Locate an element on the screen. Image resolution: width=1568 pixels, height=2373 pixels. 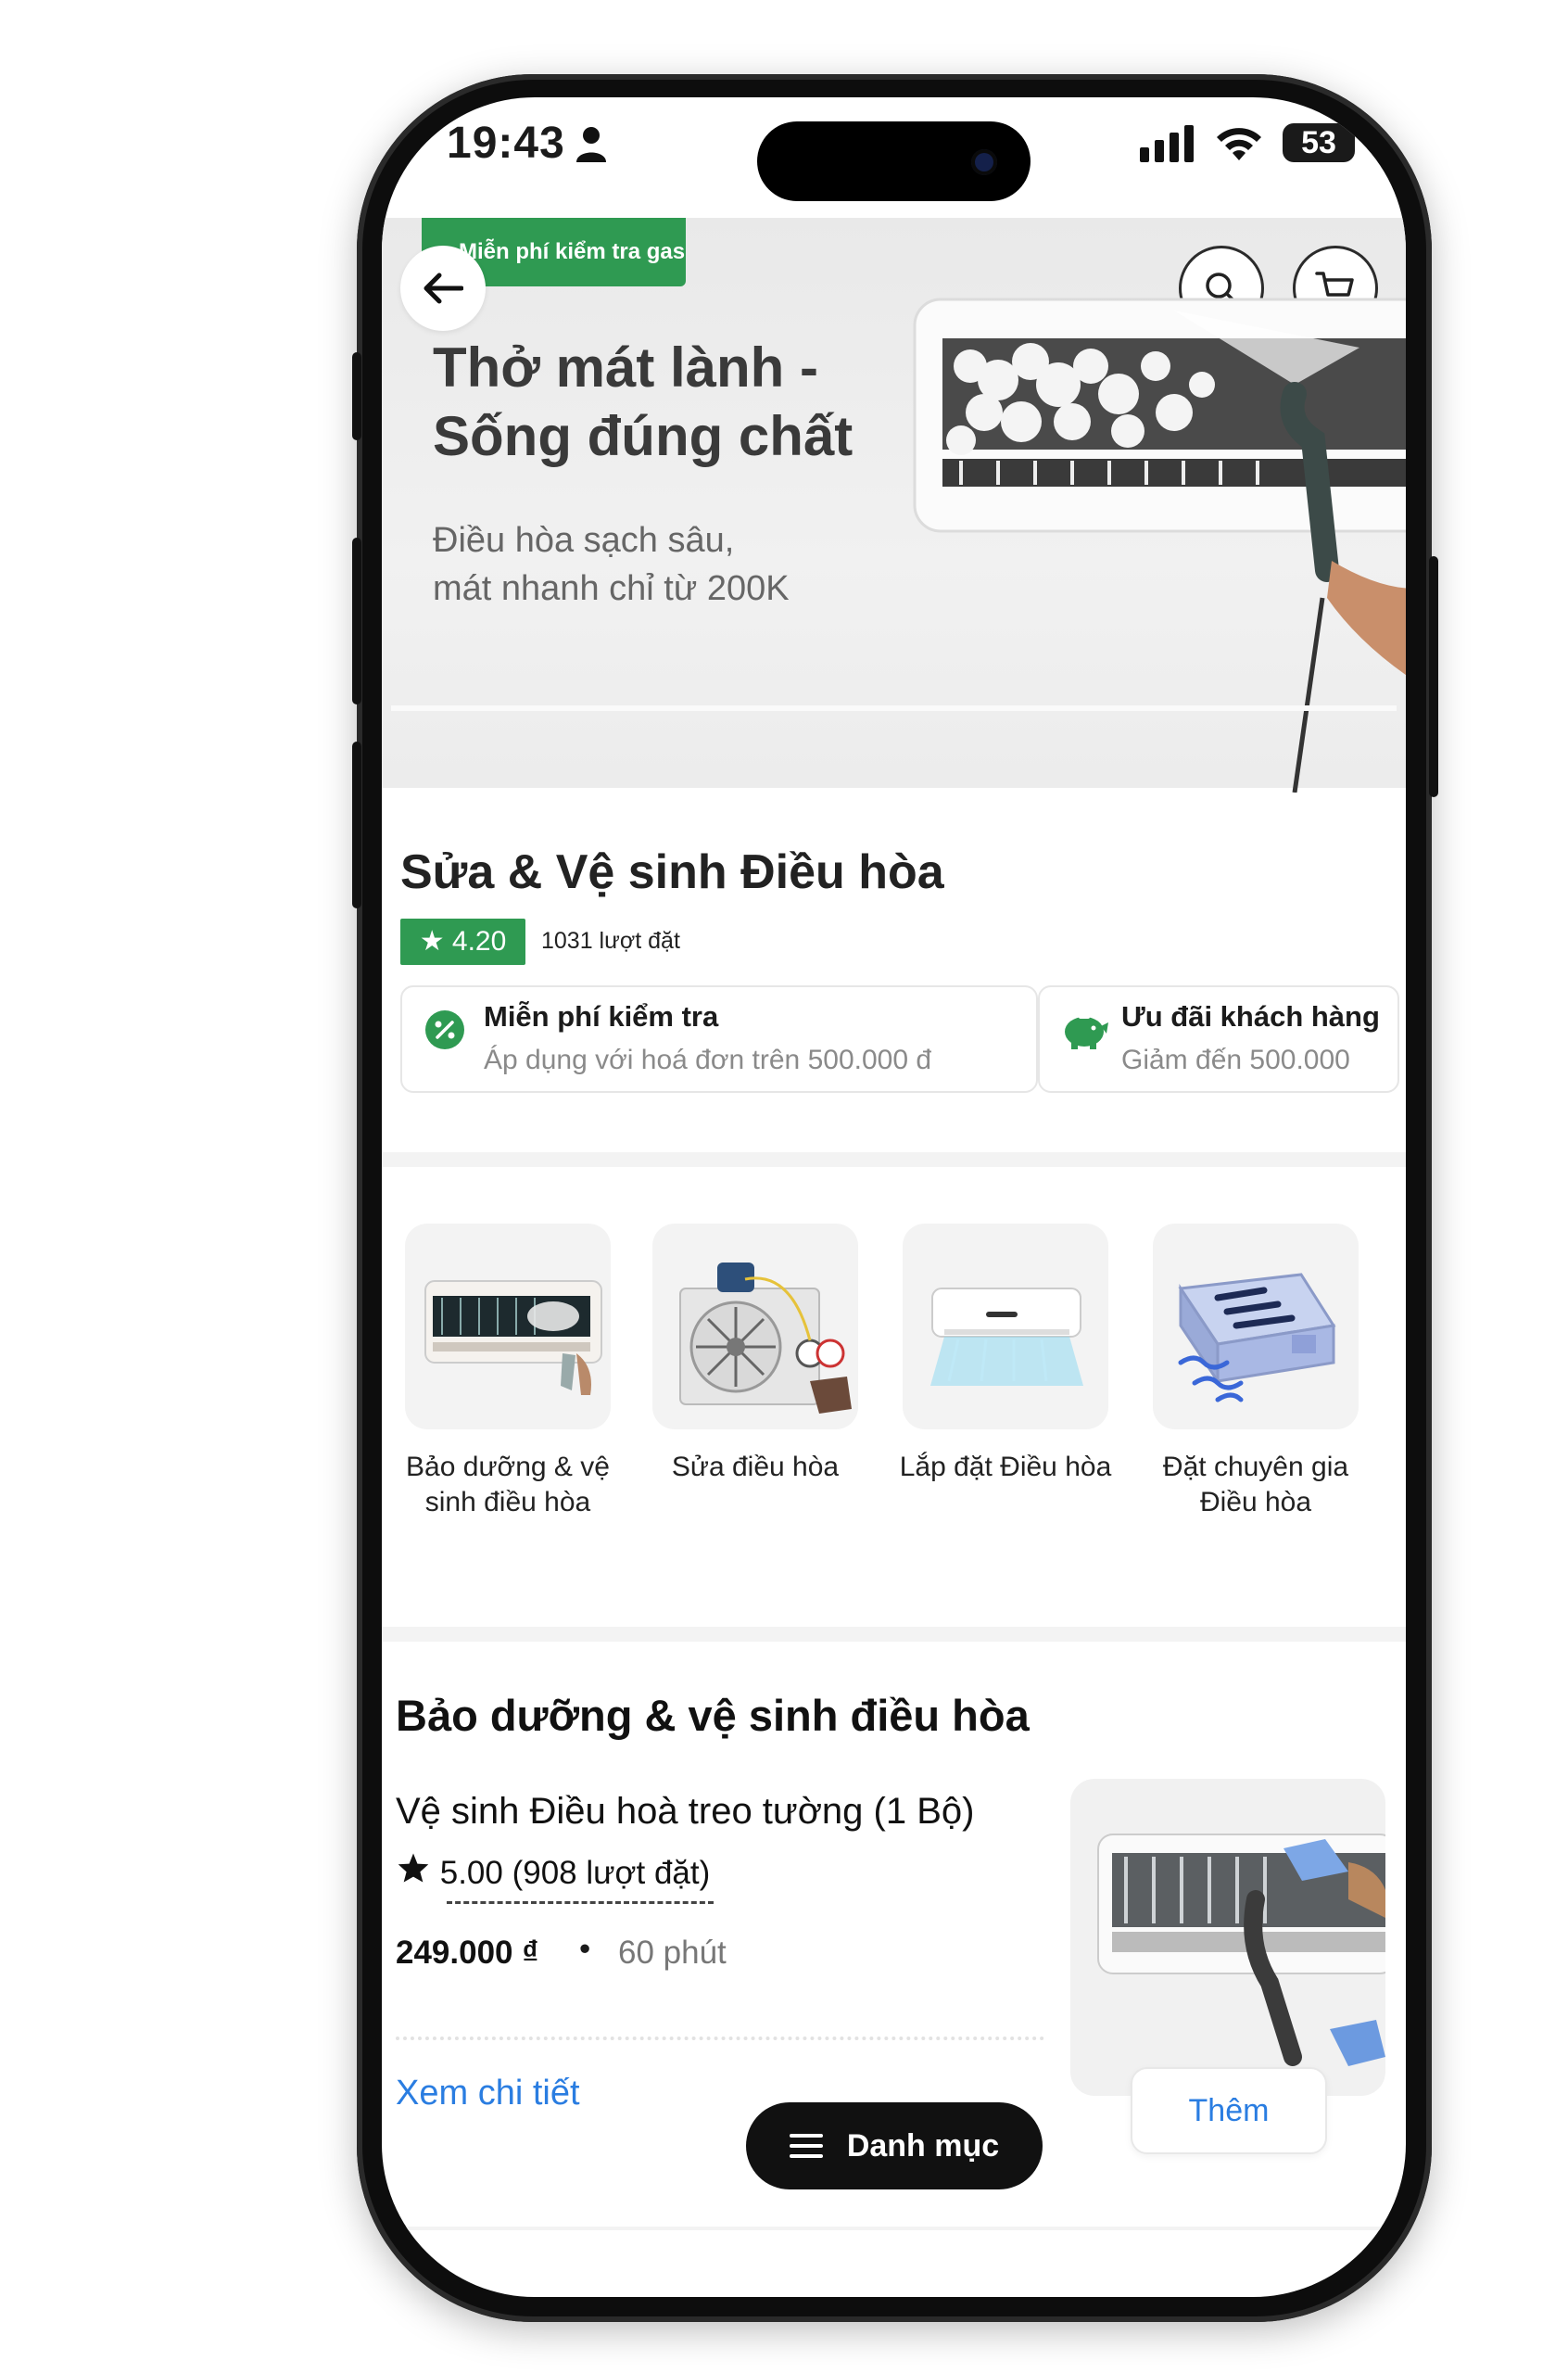
phone-action-button is located at coordinates (356, 396).